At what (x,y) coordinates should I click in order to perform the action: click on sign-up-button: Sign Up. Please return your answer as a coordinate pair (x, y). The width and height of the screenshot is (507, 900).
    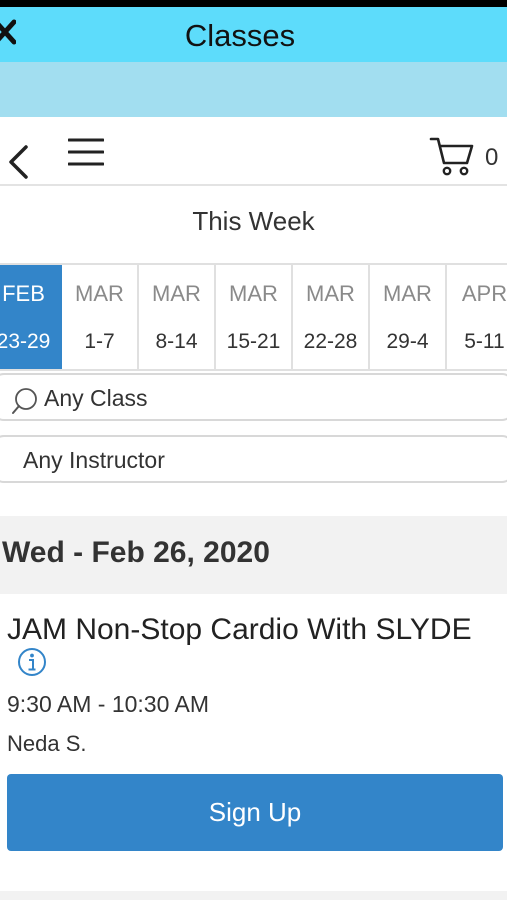
    Looking at the image, I should click on (255, 812).